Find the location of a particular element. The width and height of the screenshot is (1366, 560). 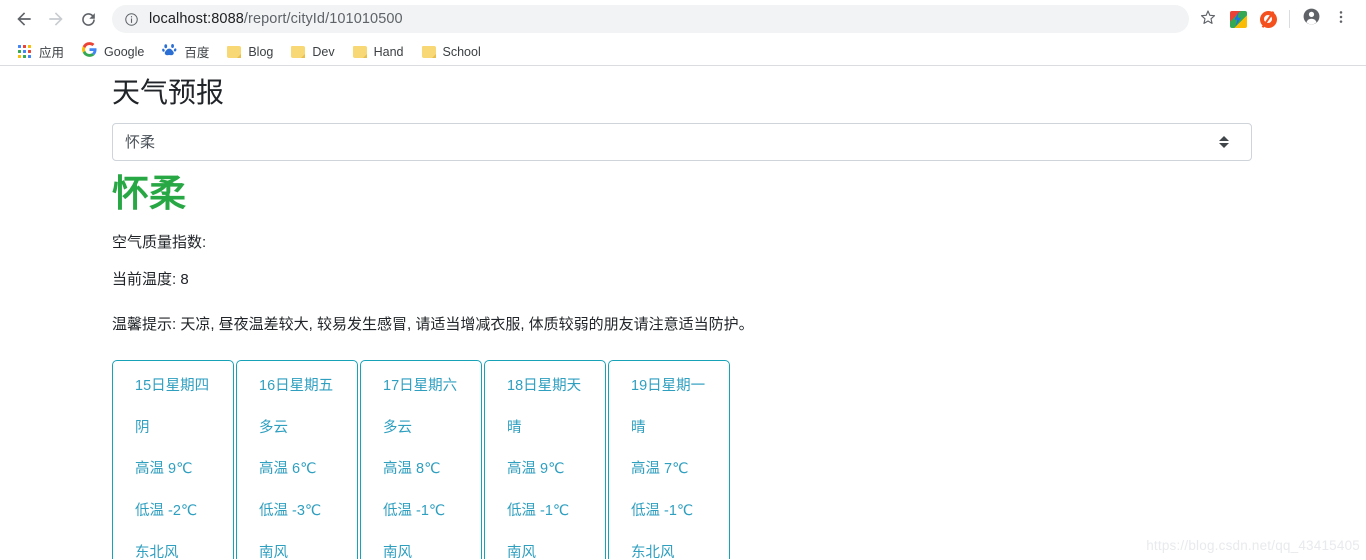

reload-button is located at coordinates (88, 19).